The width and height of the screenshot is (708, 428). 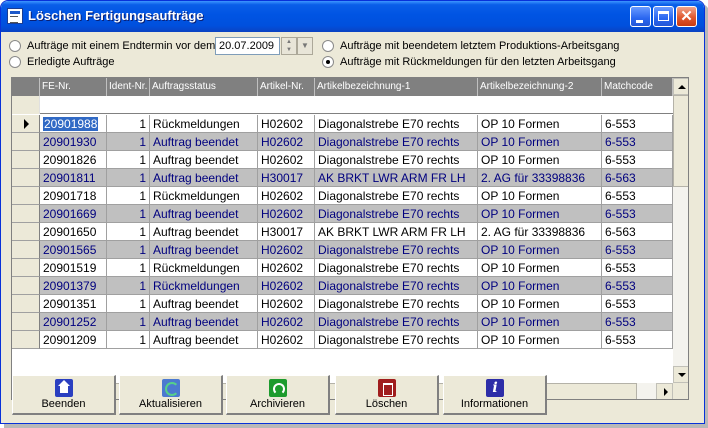 I want to click on scroll-up-button, so click(x=680, y=86).